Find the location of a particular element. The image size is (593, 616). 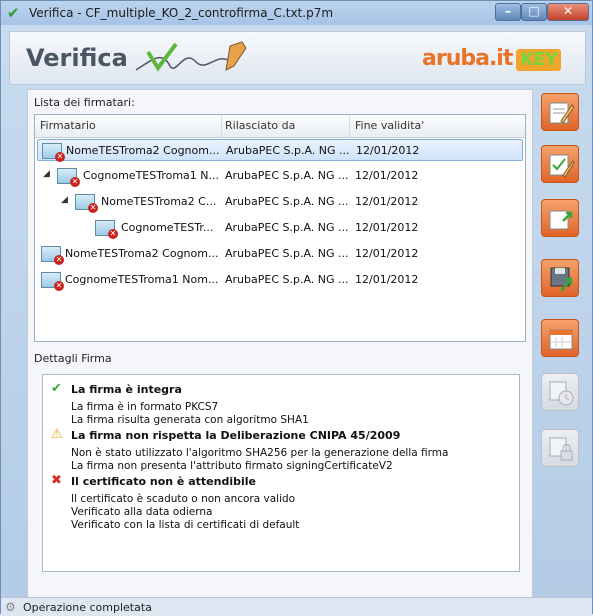

page-title: Verifica is located at coordinates (77, 58).